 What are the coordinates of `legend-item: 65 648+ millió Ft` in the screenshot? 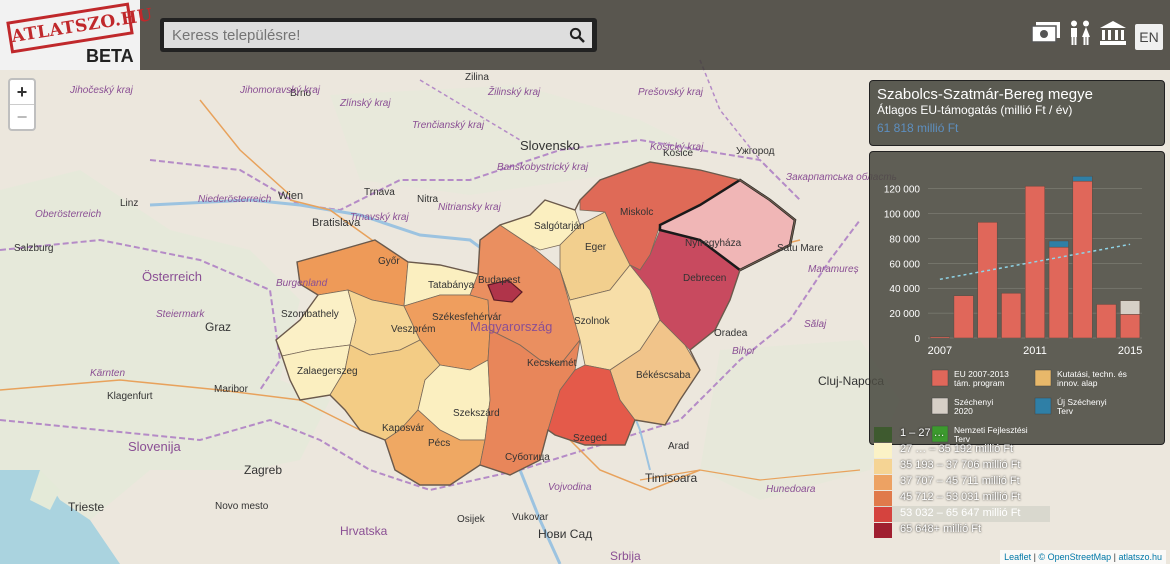 It's located at (962, 530).